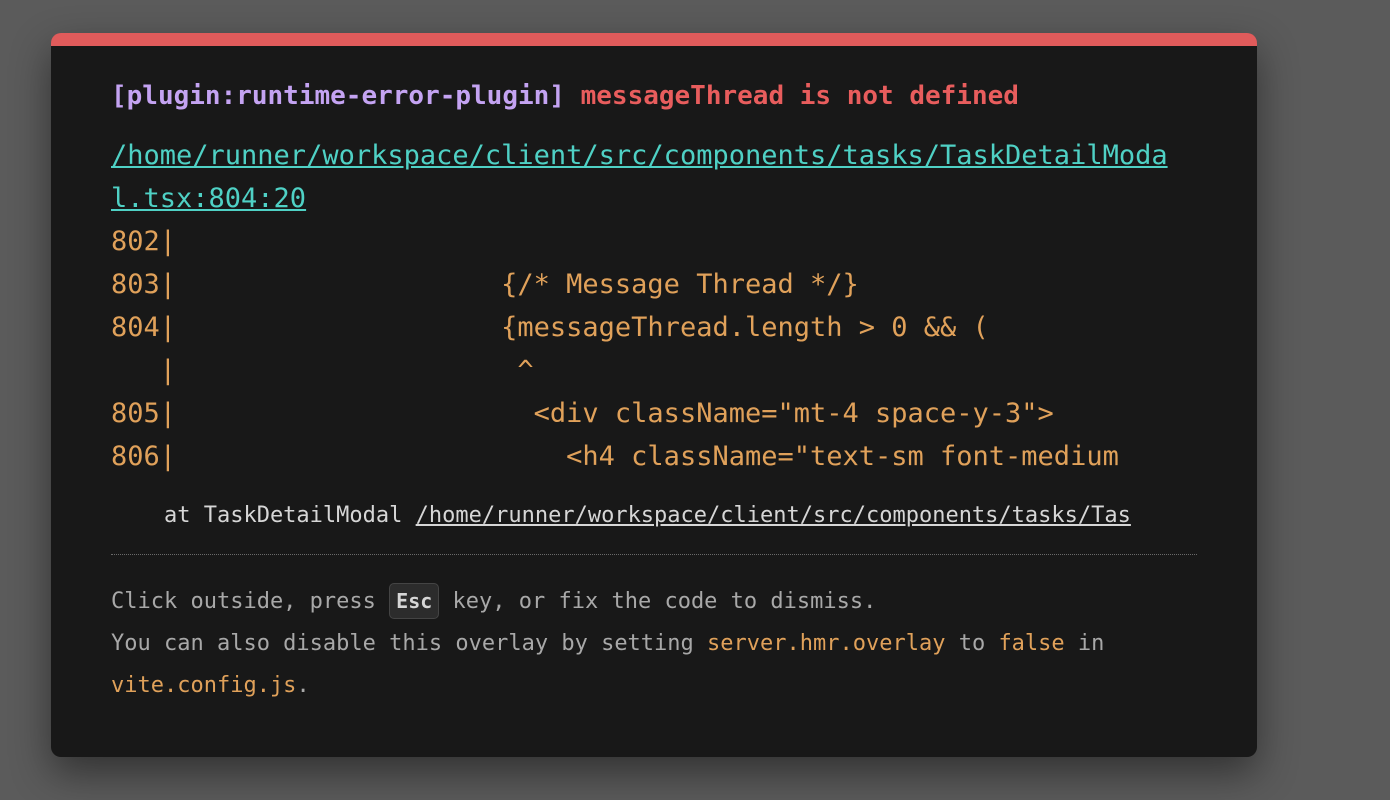  Describe the element at coordinates (615, 456) in the screenshot. I see `code-frame-line: 806| <h4 className="text-sm font-medium` at that location.